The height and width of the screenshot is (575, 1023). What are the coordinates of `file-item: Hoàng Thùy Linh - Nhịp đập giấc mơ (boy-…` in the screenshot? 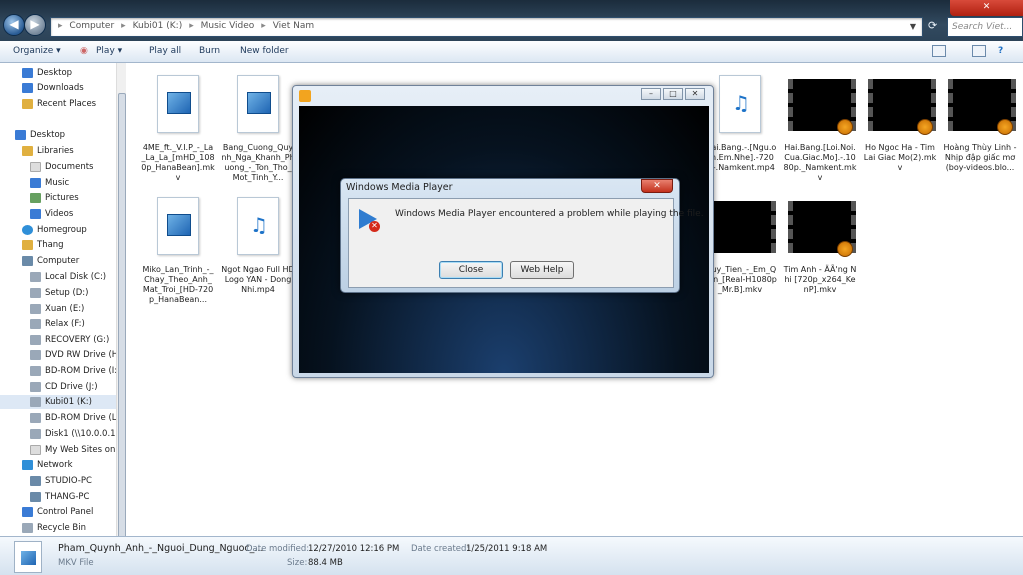 It's located at (980, 122).